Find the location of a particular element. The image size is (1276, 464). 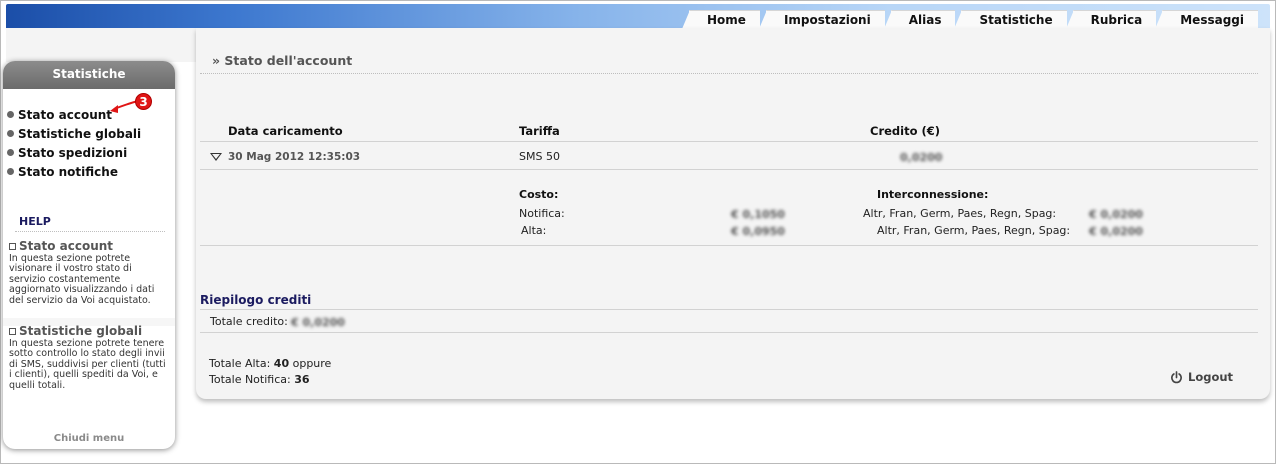

sidebar-item-stato-notifiche: Stato notifiche is located at coordinates (89, 171).